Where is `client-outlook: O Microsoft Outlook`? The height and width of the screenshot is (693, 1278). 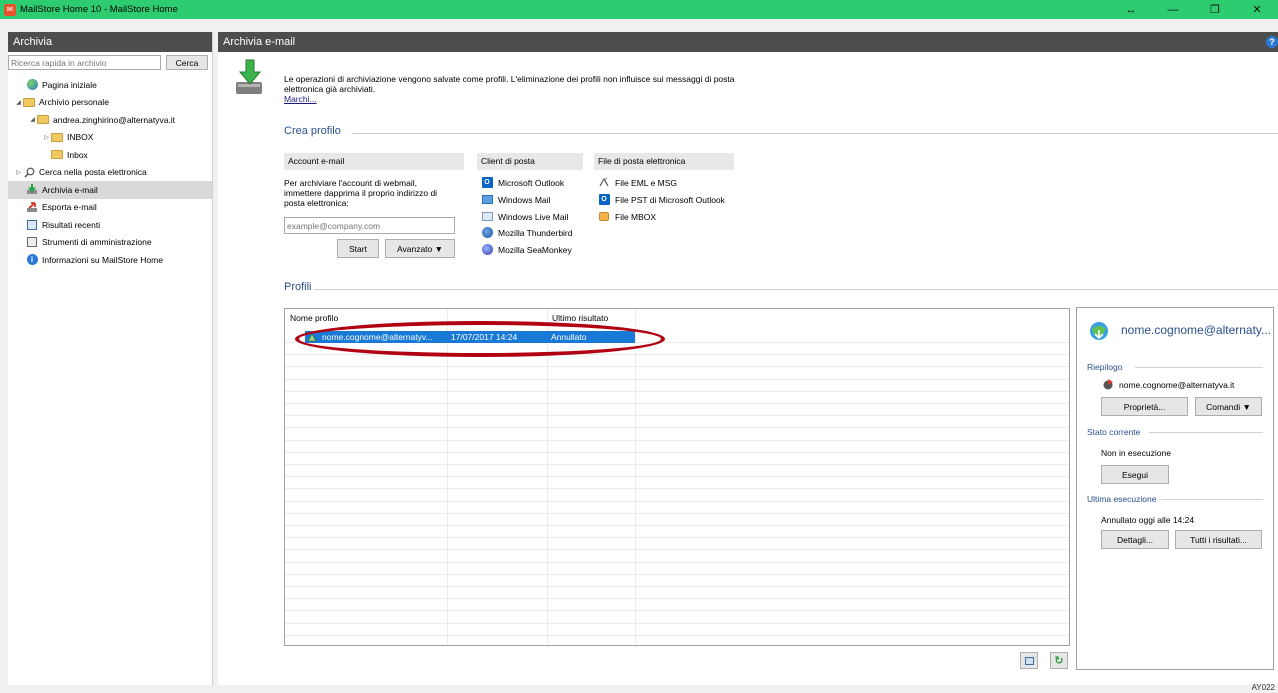
client-outlook: O Microsoft Outlook is located at coordinates (522, 182).